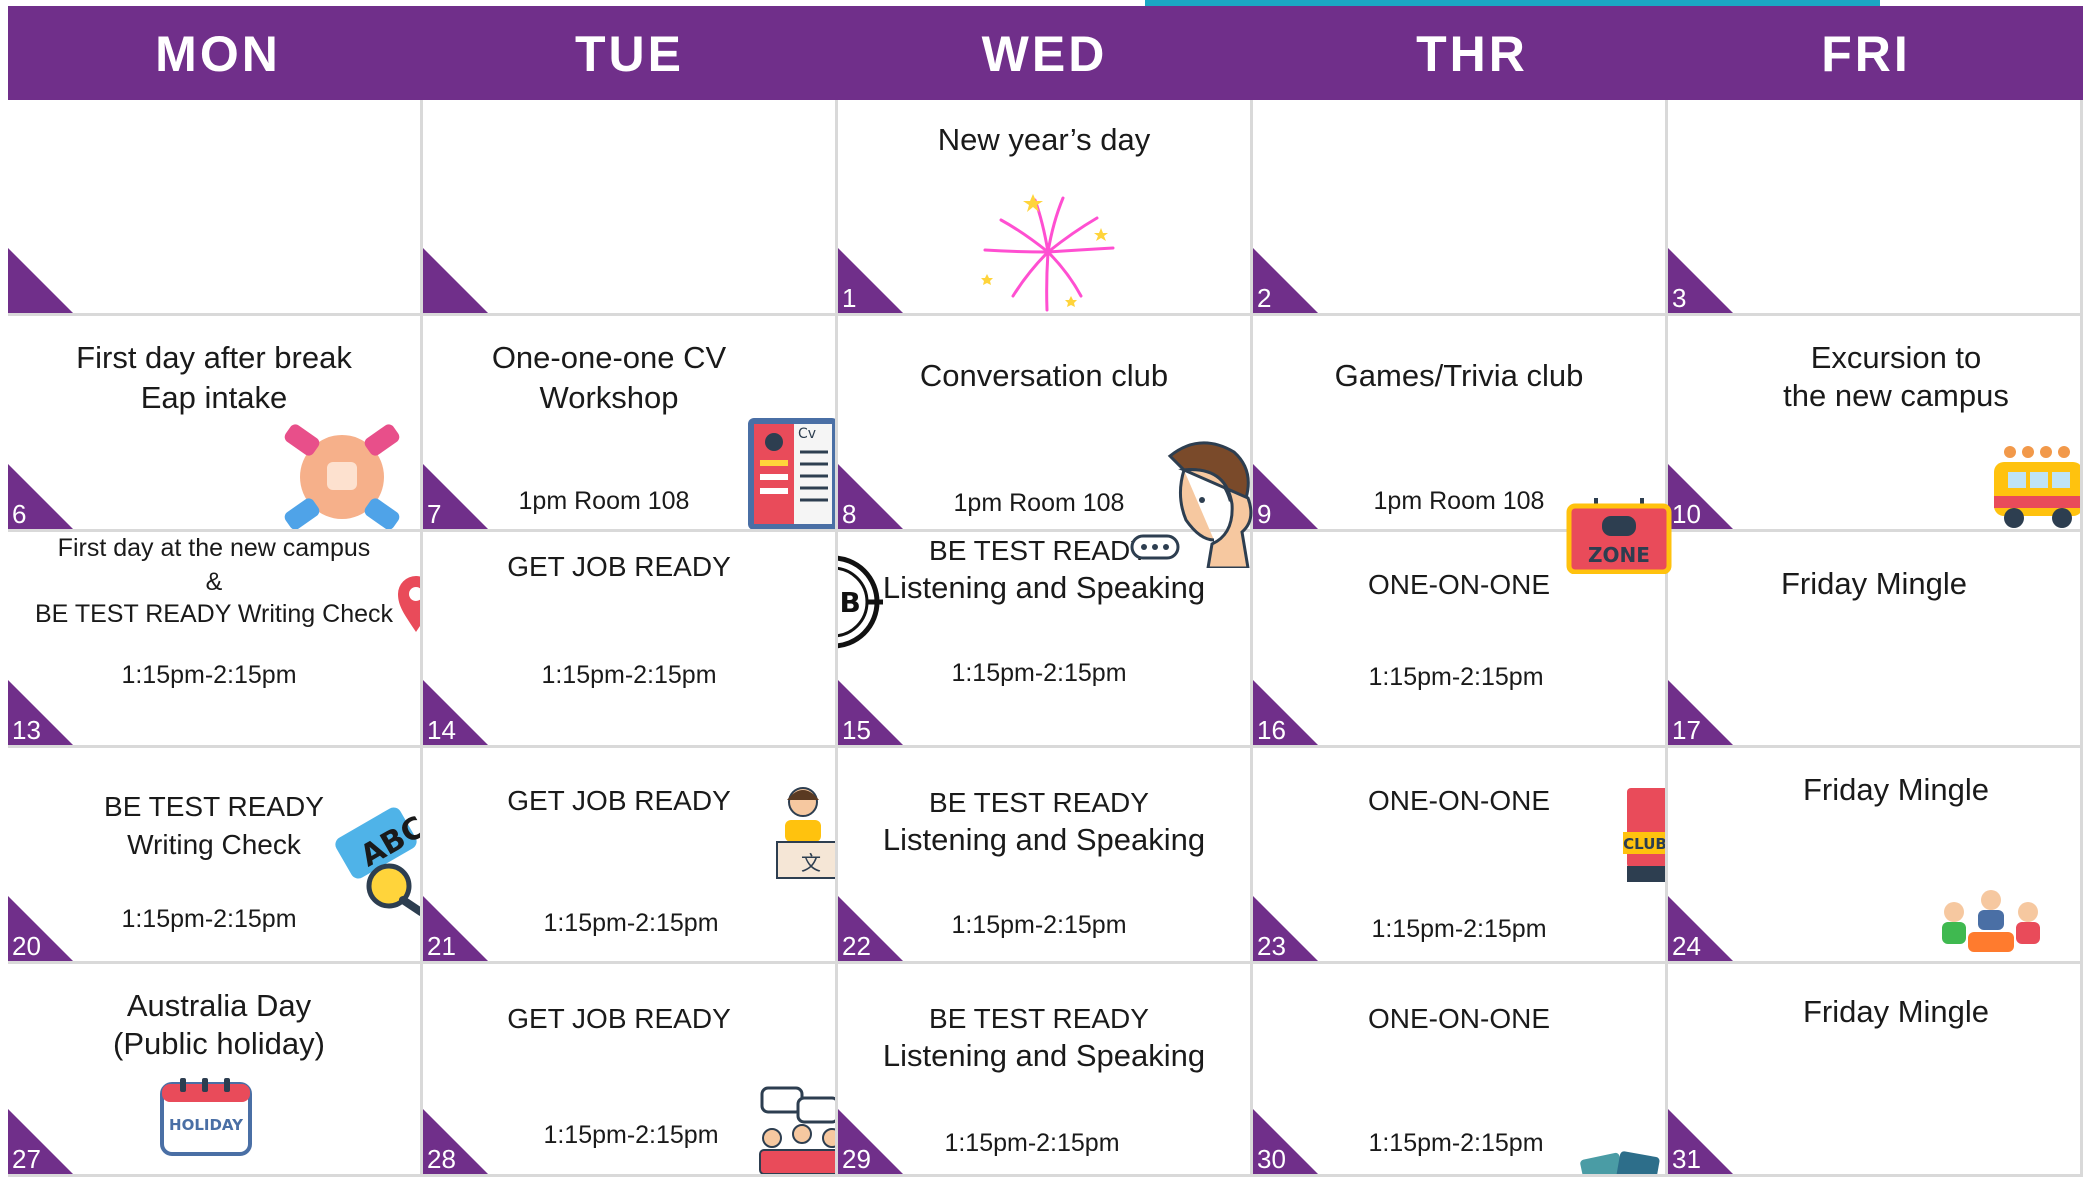 The image size is (2094, 1177). I want to click on event-title-line1: First day at the new campus, so click(214, 548).